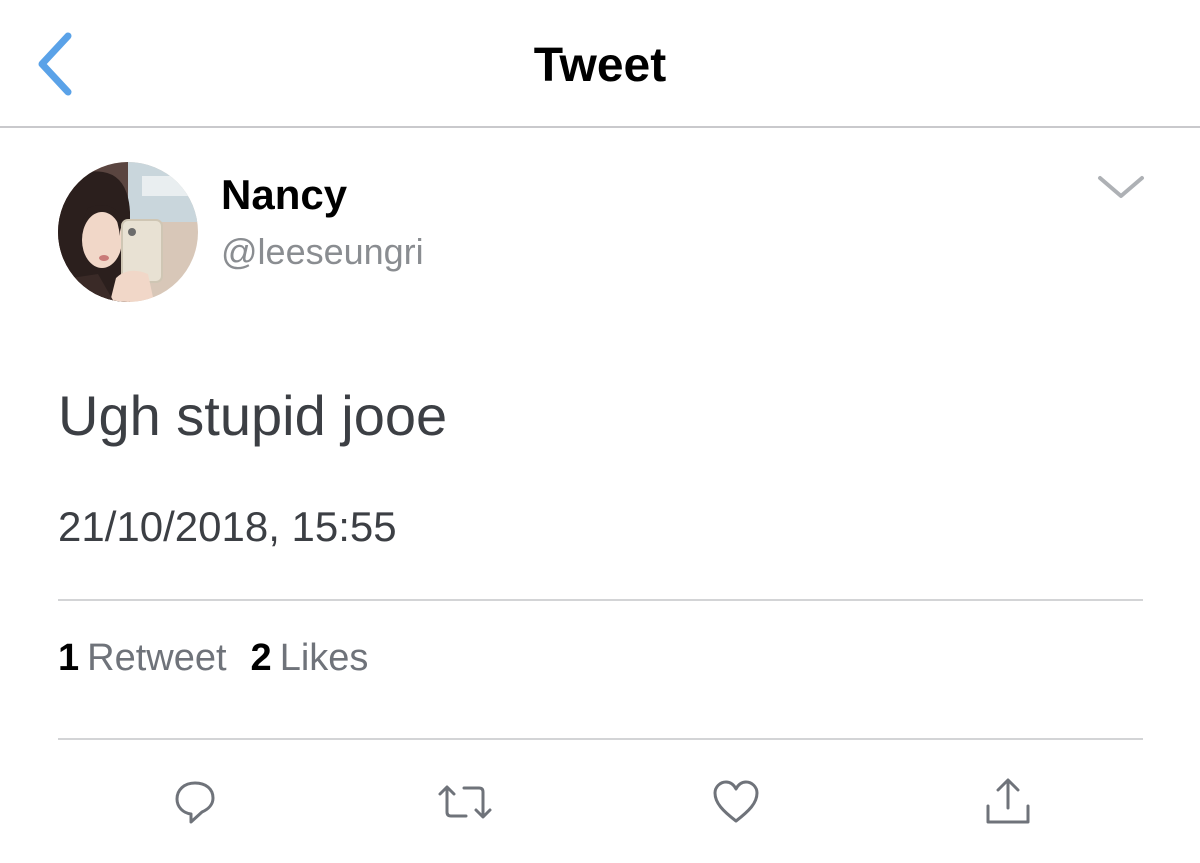 This screenshot has width=1200, height=863. Describe the element at coordinates (227, 526) in the screenshot. I see `tweet-timestamp: 21/10/2018, 15:55` at that location.